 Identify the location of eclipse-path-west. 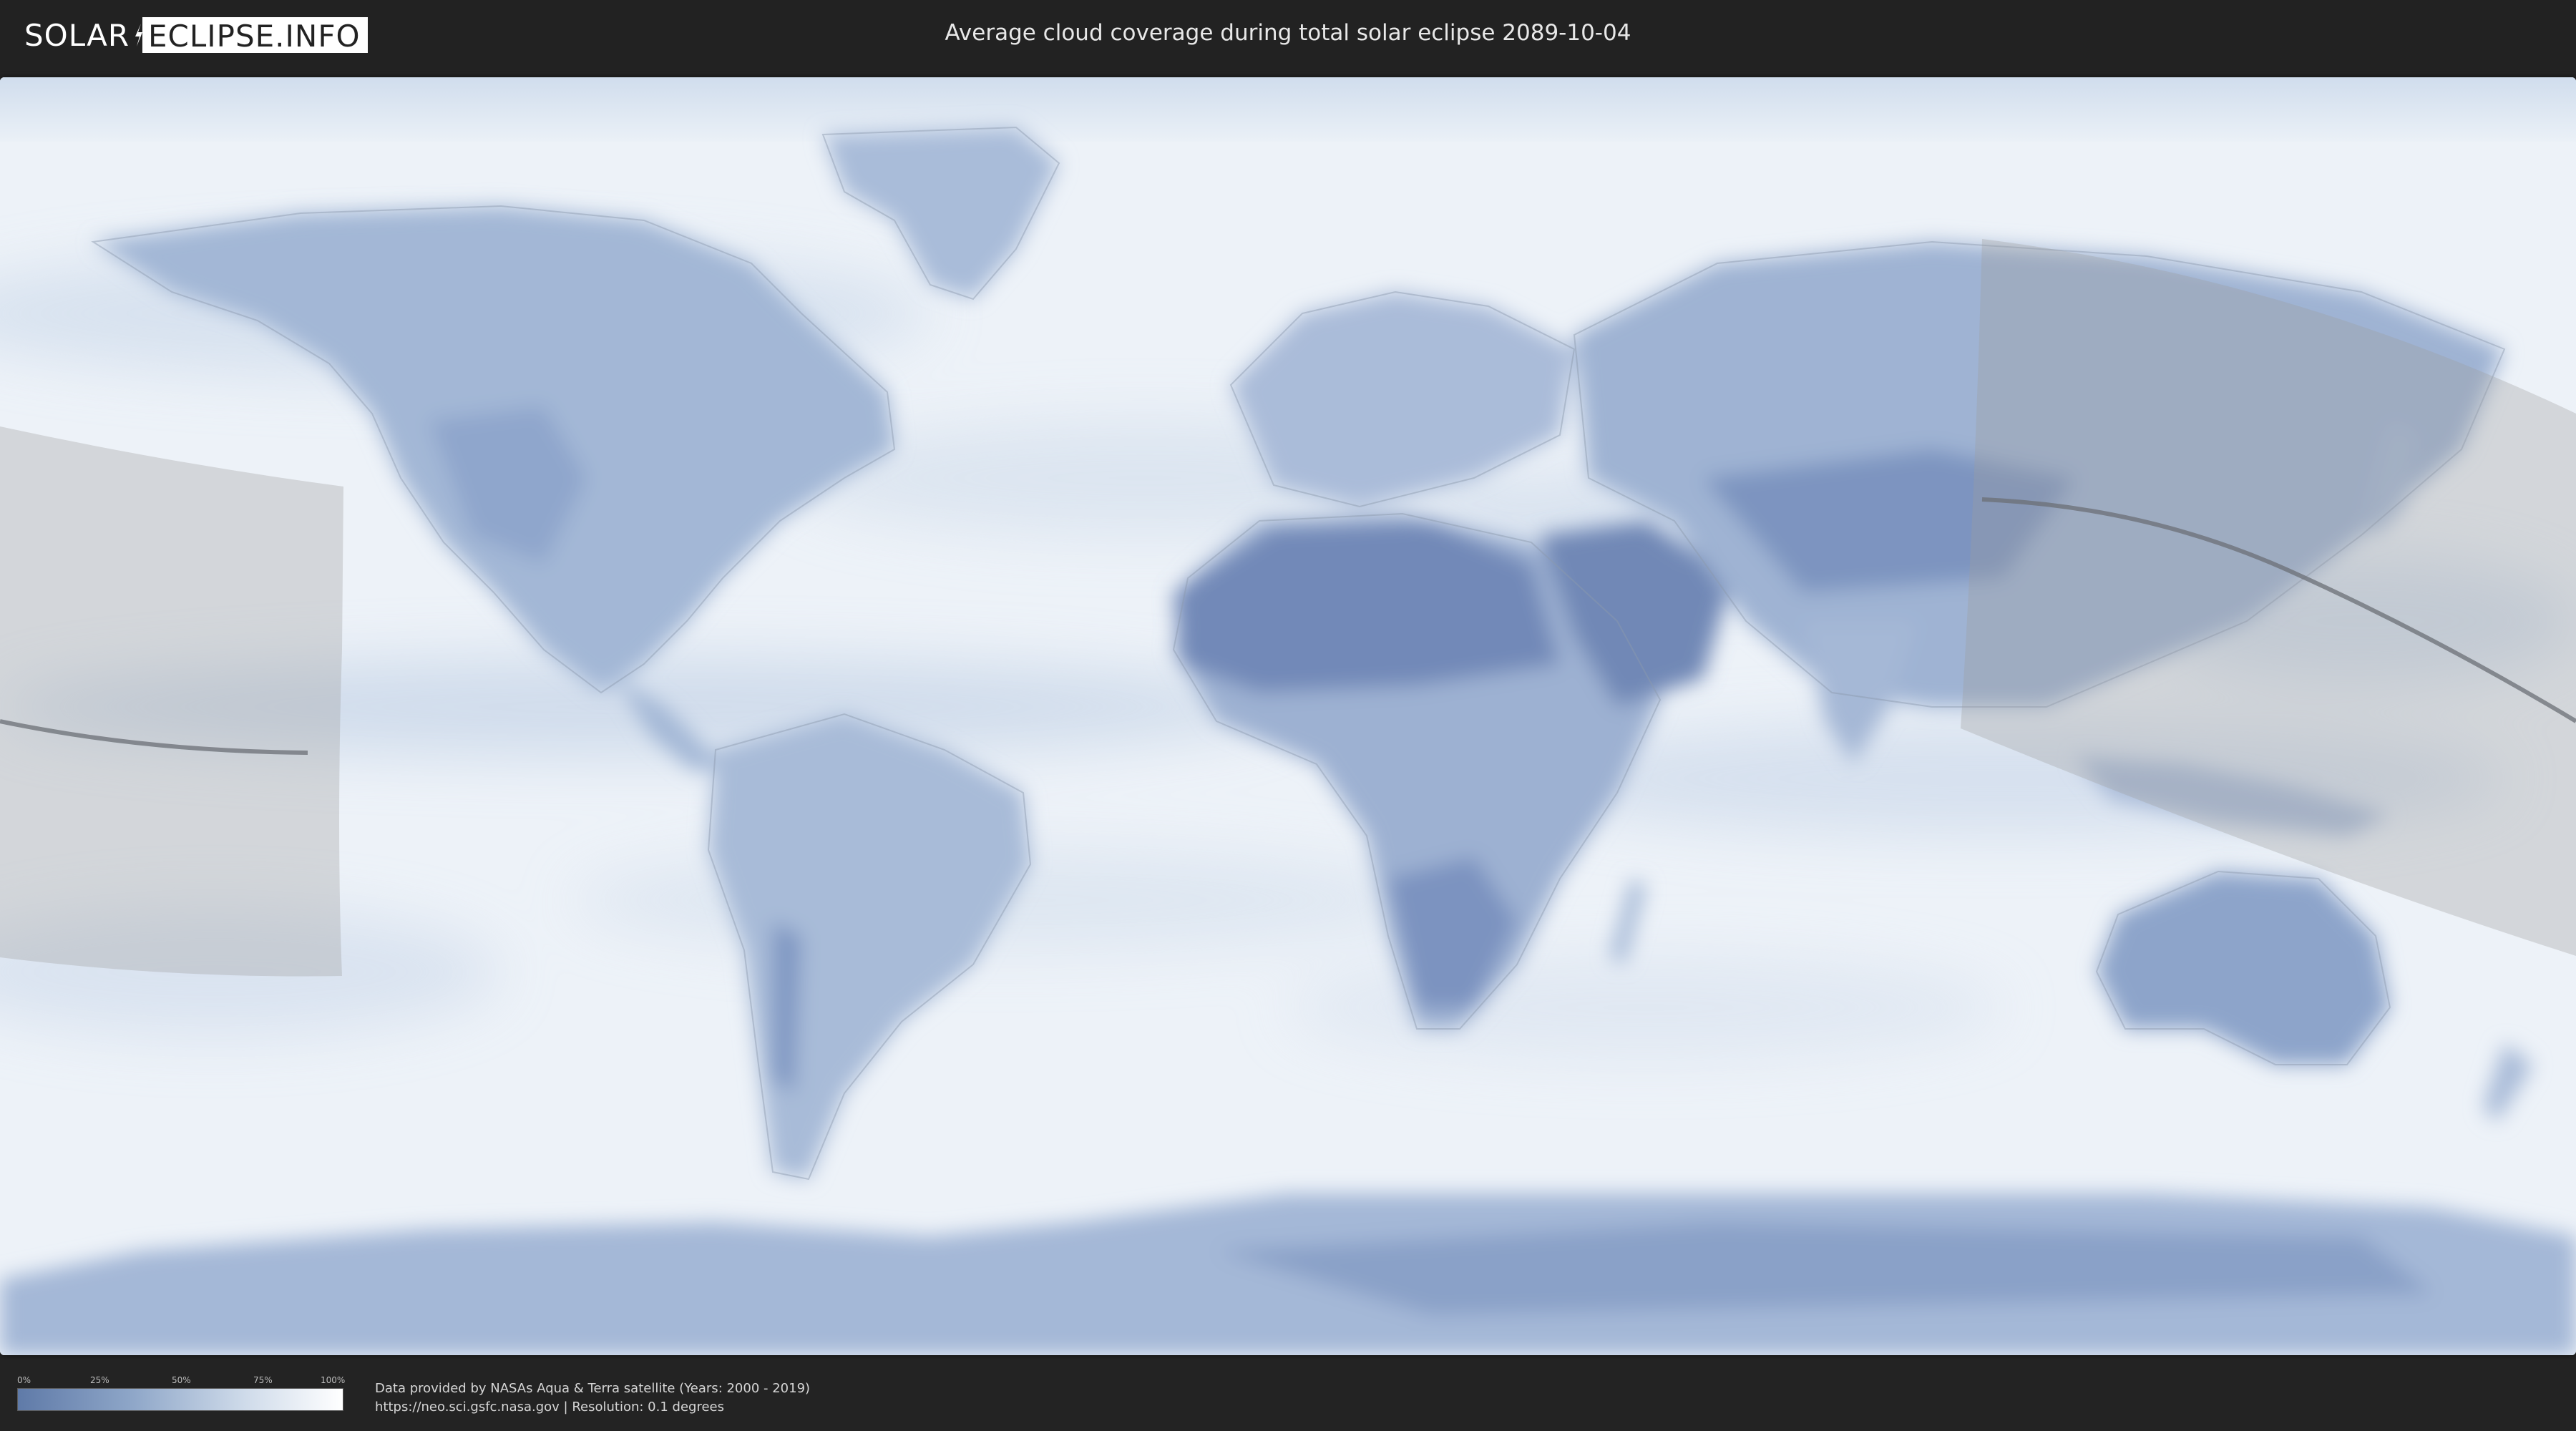
(171, 702).